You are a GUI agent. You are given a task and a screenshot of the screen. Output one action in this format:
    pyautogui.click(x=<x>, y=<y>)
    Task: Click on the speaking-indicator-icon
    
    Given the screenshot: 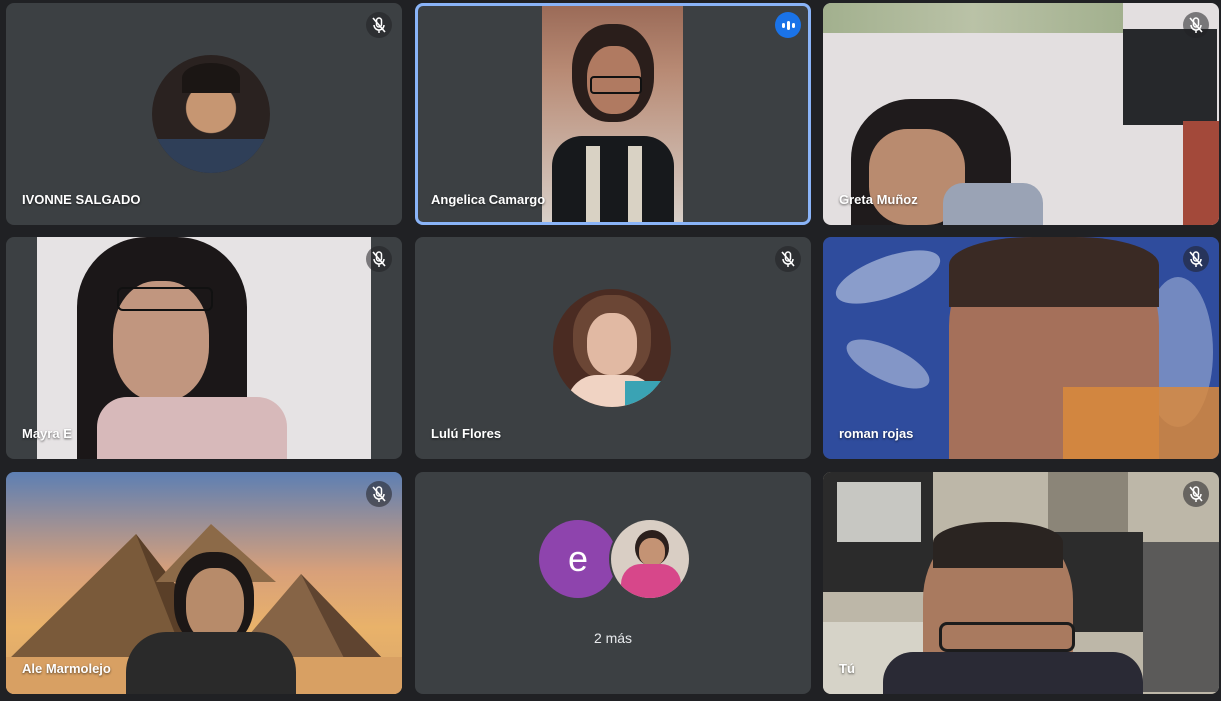 What is the action you would take?
    pyautogui.click(x=788, y=25)
    